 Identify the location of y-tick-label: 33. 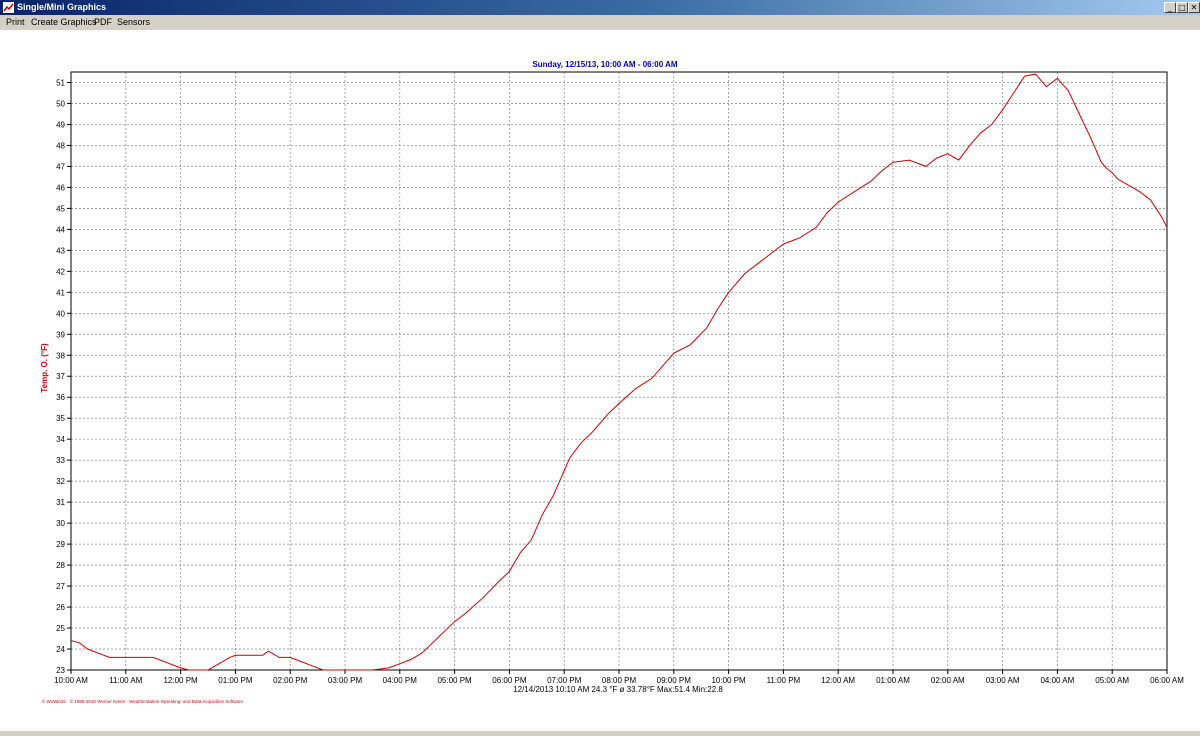
(60, 460).